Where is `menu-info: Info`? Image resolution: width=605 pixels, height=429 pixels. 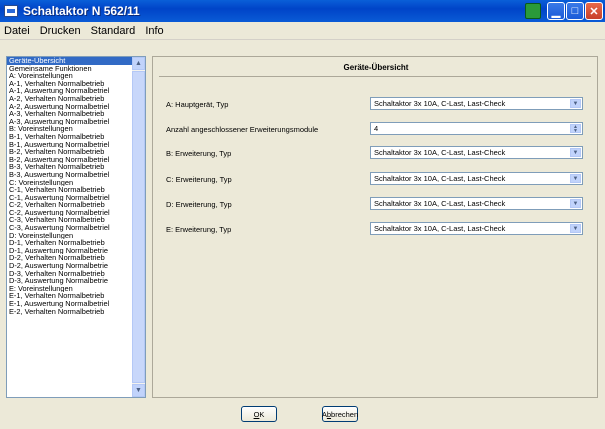
menu-info: Info is located at coordinates (155, 31).